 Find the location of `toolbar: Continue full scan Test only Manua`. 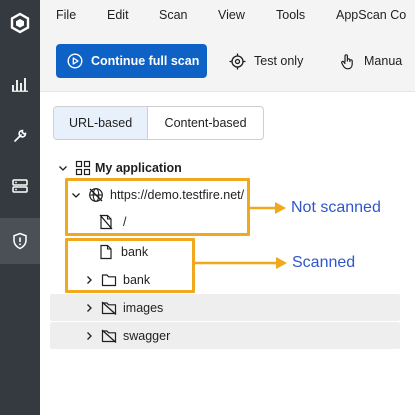

toolbar: Continue full scan Test only Manua is located at coordinates (227, 61).